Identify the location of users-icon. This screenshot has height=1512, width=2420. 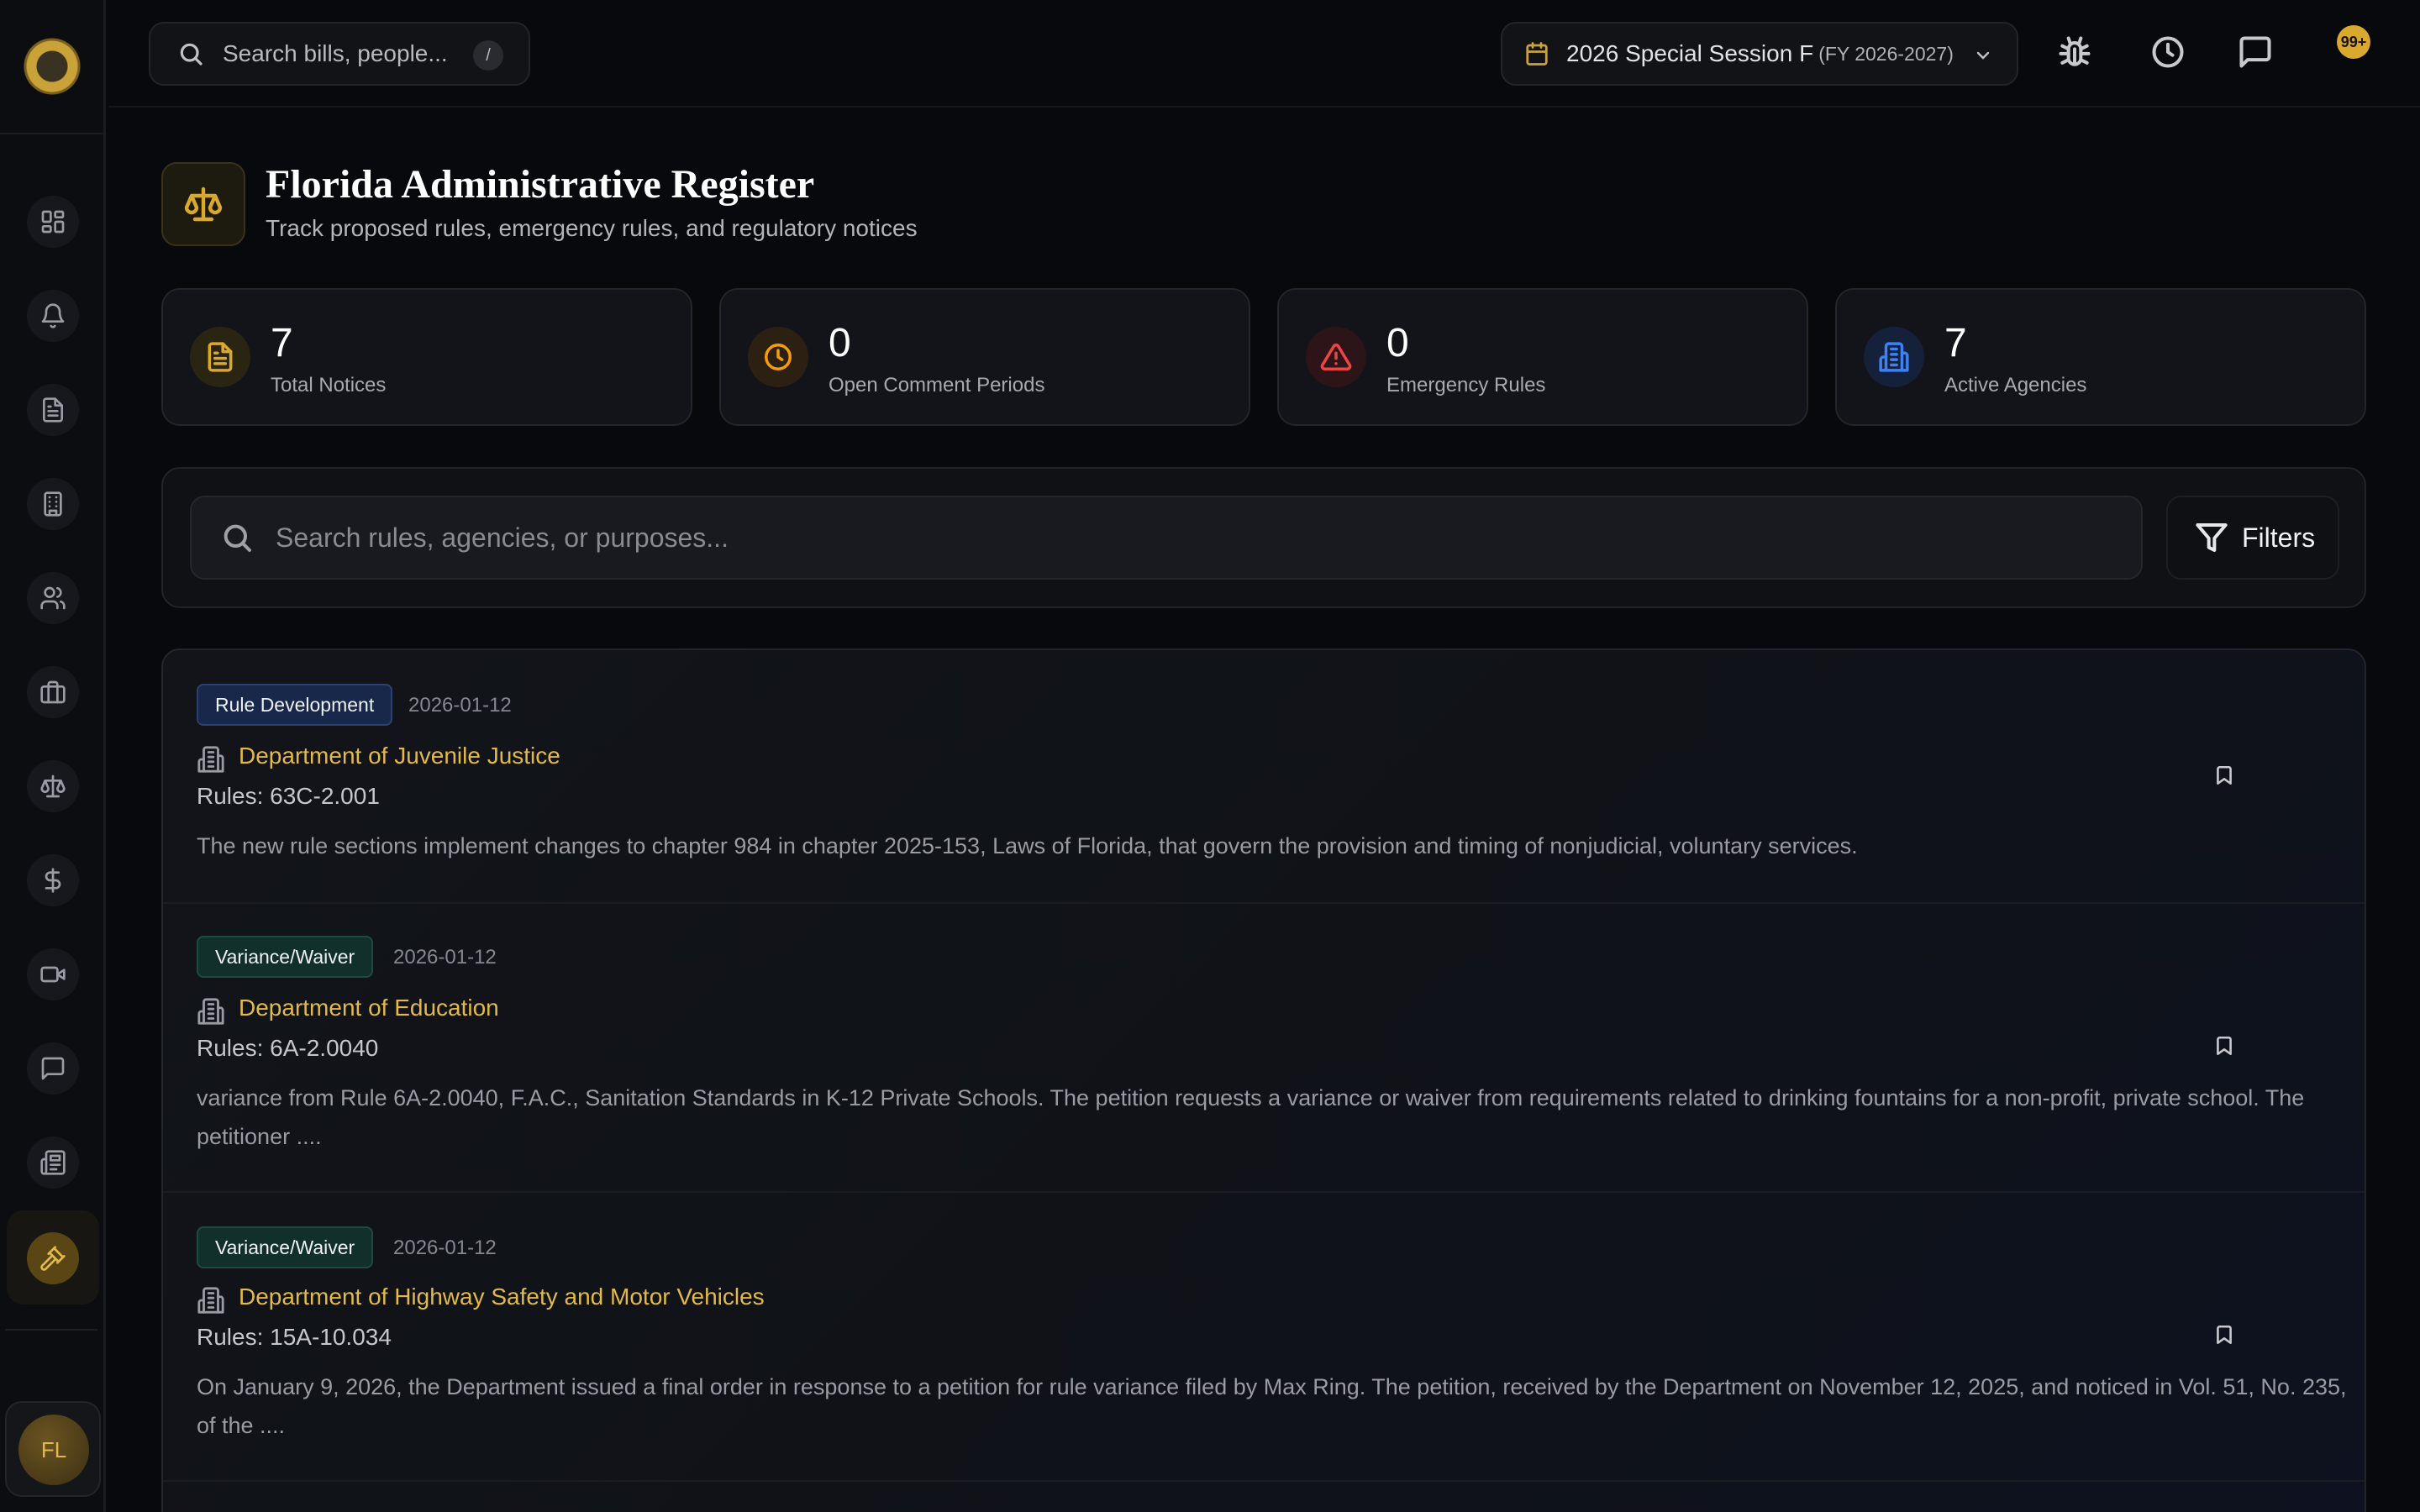
(53, 598).